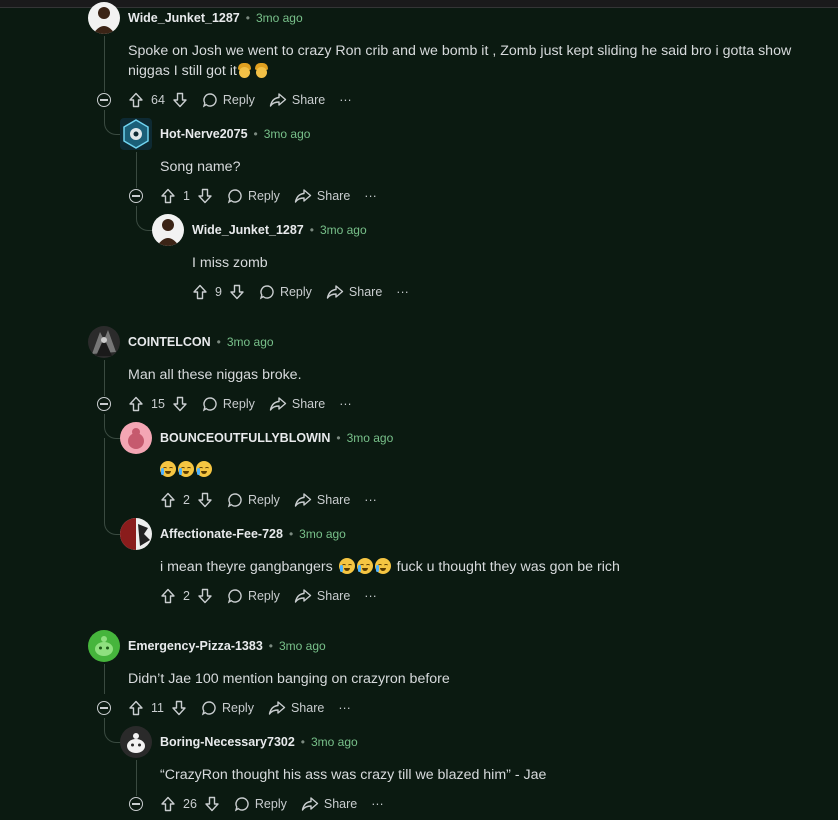 Image resolution: width=838 pixels, height=820 pixels. I want to click on username: Hot-Nerve2075, so click(204, 134).